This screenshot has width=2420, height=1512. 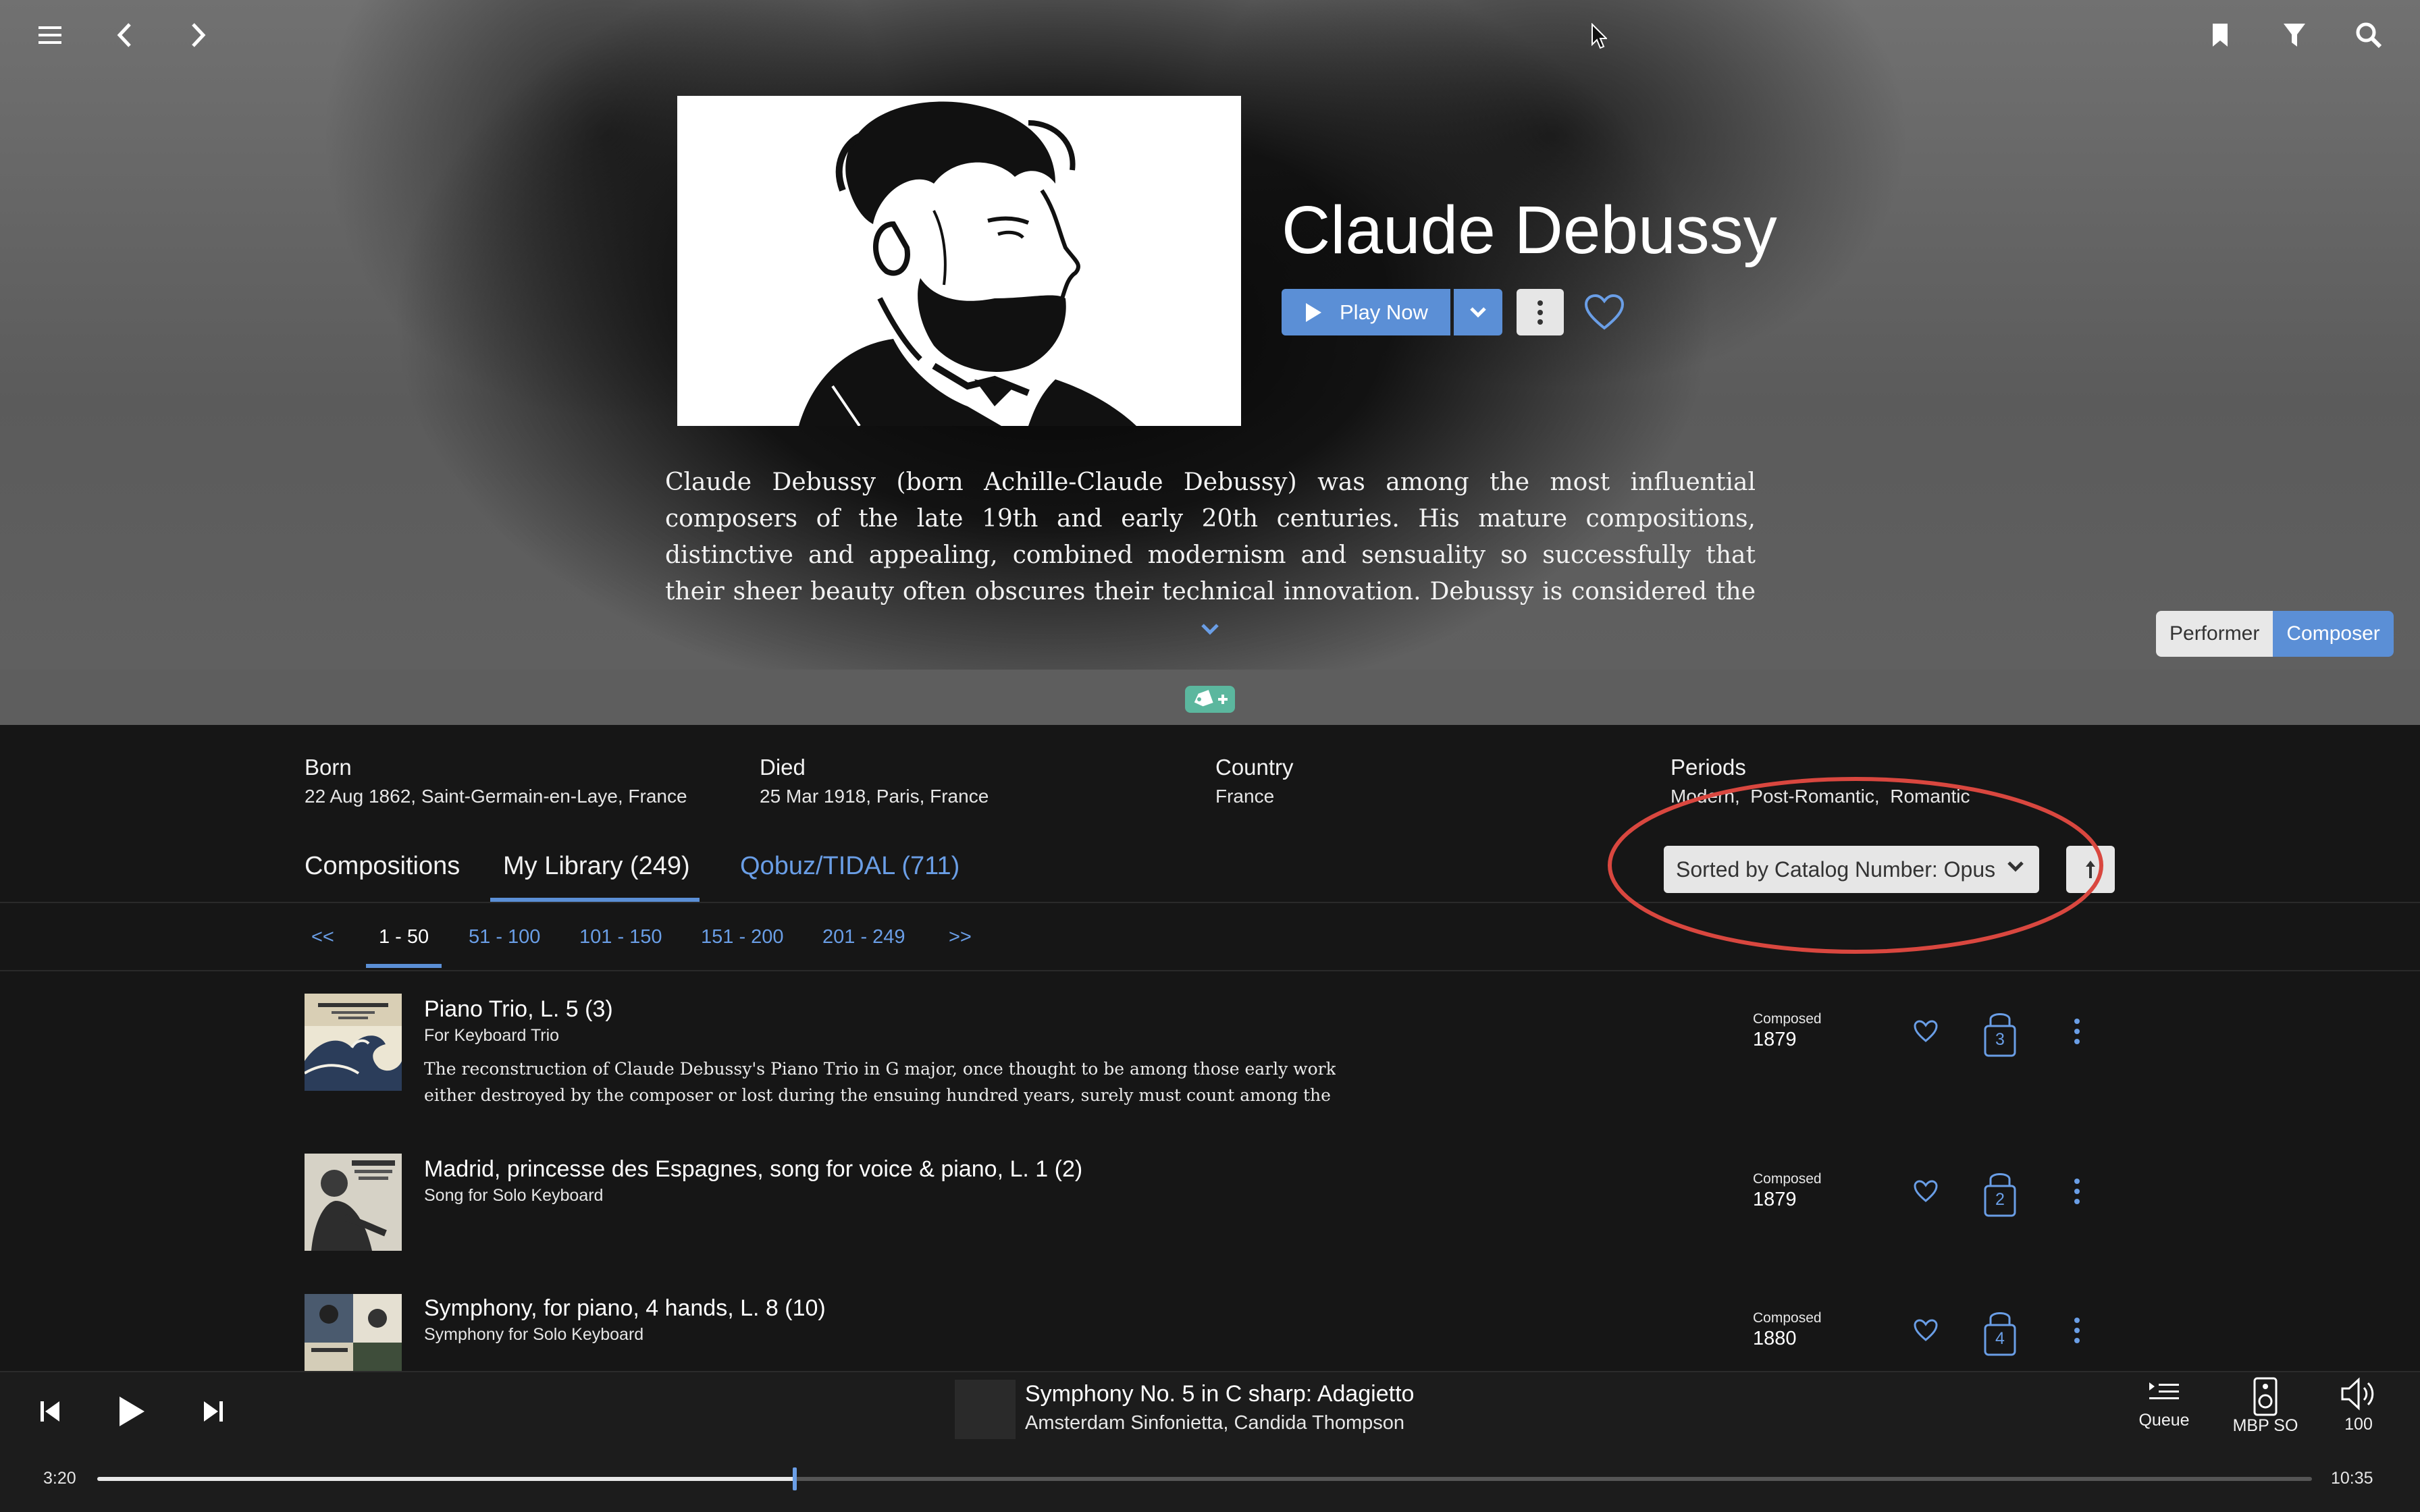 What do you see at coordinates (404, 966) in the screenshot?
I see `active-page-indicator` at bounding box center [404, 966].